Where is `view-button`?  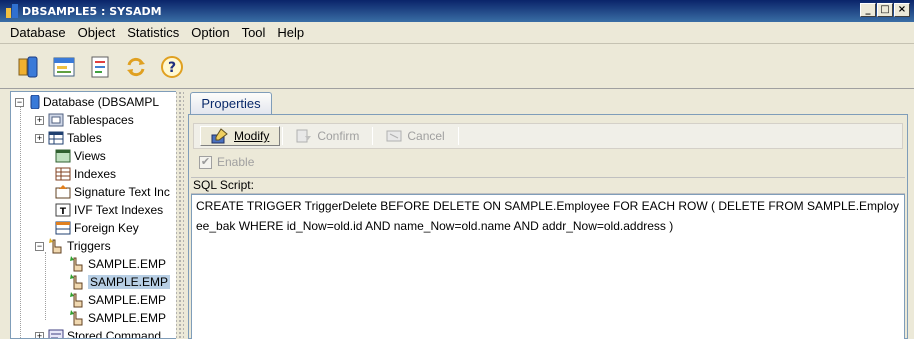 view-button is located at coordinates (64, 67).